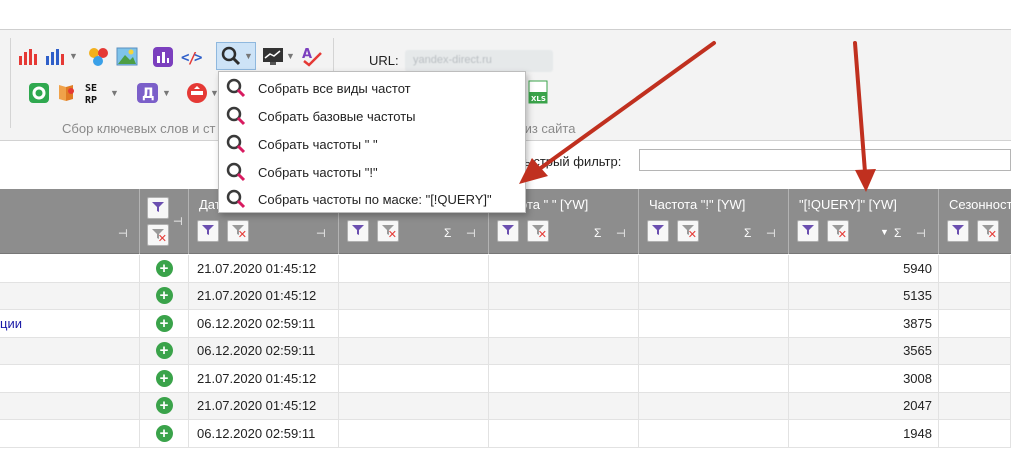 The image size is (1011, 451). I want to click on serp-button: SE RP ▼, so click(101, 93).